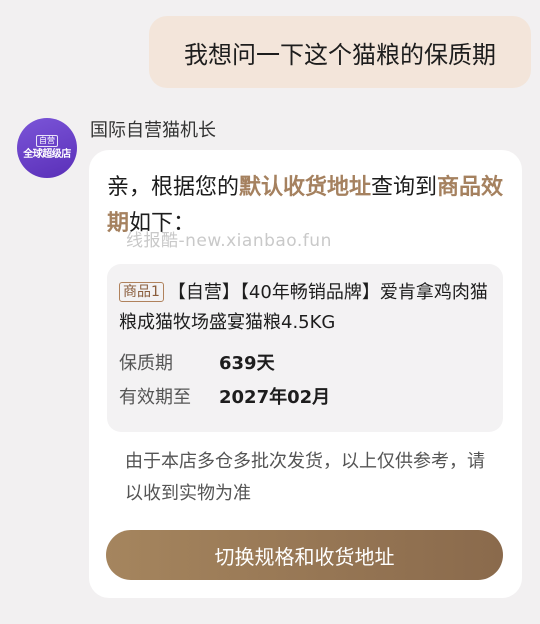 This screenshot has width=540, height=624. I want to click on reply-highlight-address: 默认收货地址, so click(305, 187).